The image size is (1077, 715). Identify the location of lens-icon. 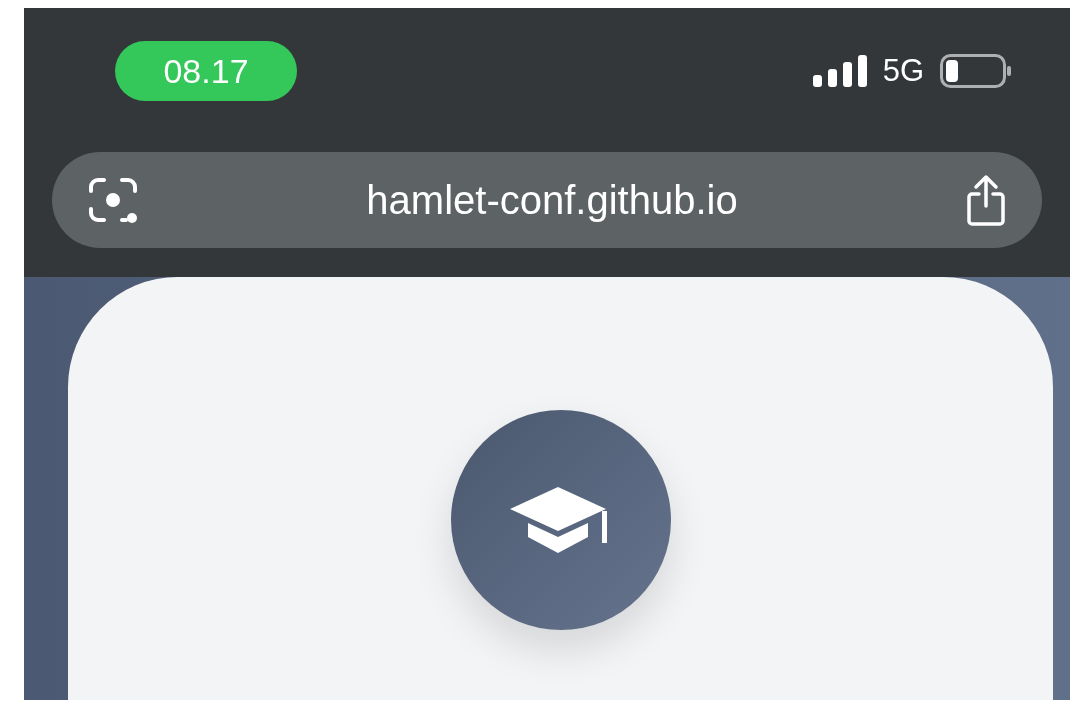
(113, 200).